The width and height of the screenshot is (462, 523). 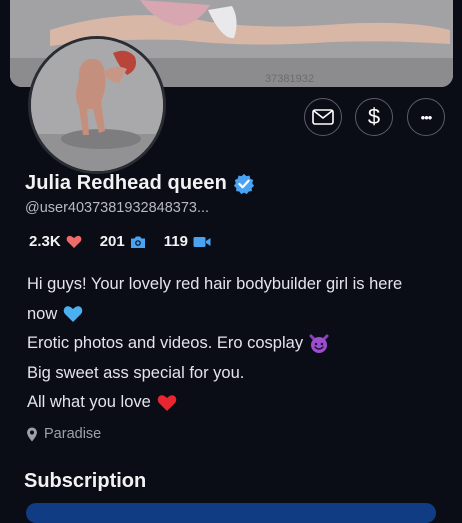 I want to click on envelope-icon, so click(x=323, y=117).